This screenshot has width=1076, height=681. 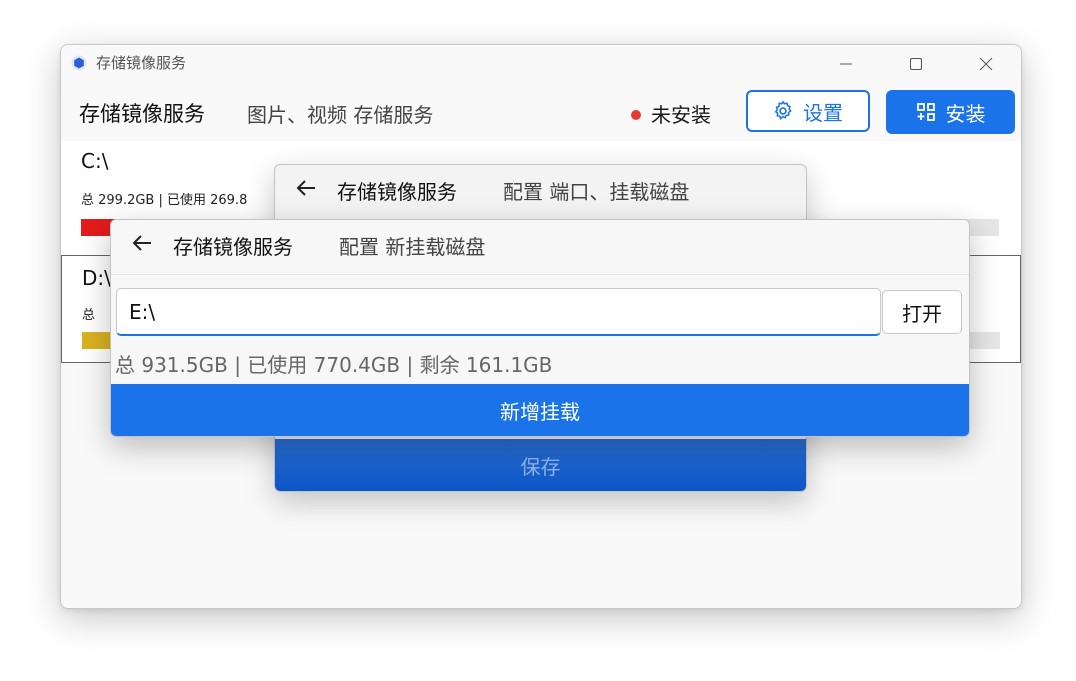 I want to click on disk-name: D:\, so click(x=96, y=278).